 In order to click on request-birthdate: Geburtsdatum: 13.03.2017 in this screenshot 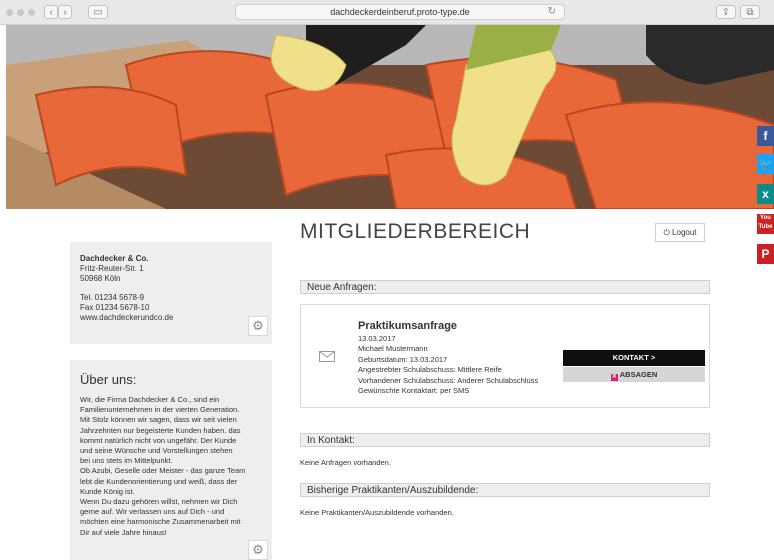, I will do `click(403, 359)`.